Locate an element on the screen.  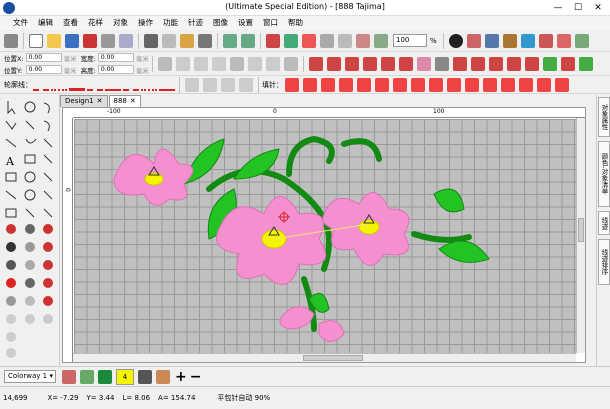
shirt-icon is located at coordinates (105, 376).